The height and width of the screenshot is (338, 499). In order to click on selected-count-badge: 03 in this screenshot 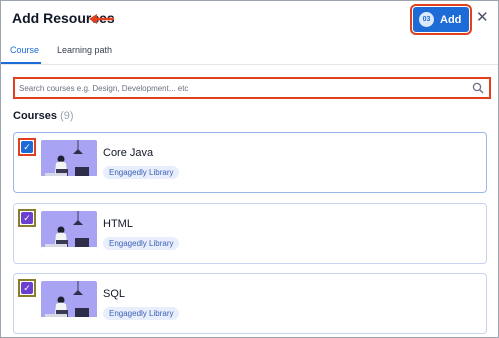, I will do `click(426, 19)`.